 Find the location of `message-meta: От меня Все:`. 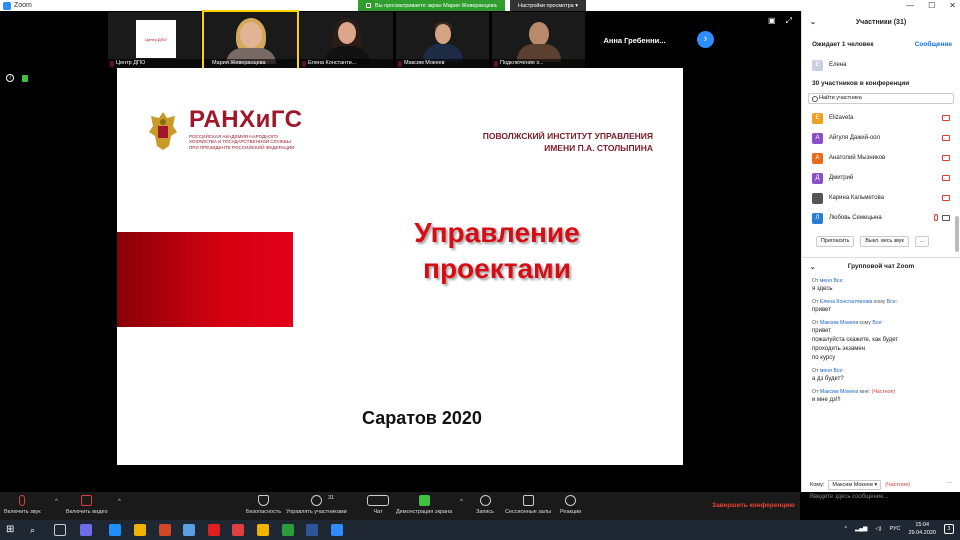

message-meta: От меня Все: is located at coordinates (828, 371).